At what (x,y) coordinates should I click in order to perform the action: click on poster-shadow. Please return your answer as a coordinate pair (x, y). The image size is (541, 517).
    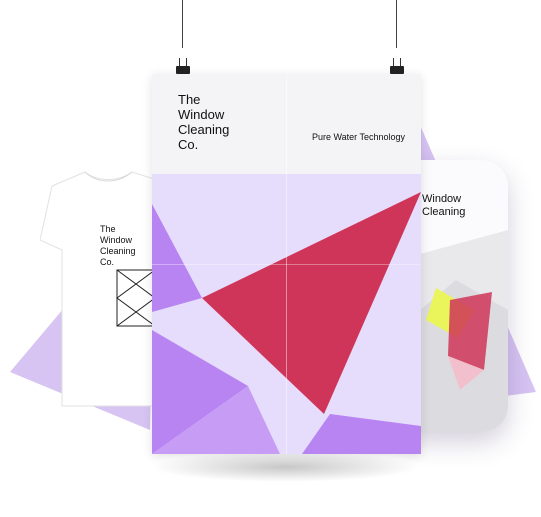
    Looking at the image, I should click on (285, 467).